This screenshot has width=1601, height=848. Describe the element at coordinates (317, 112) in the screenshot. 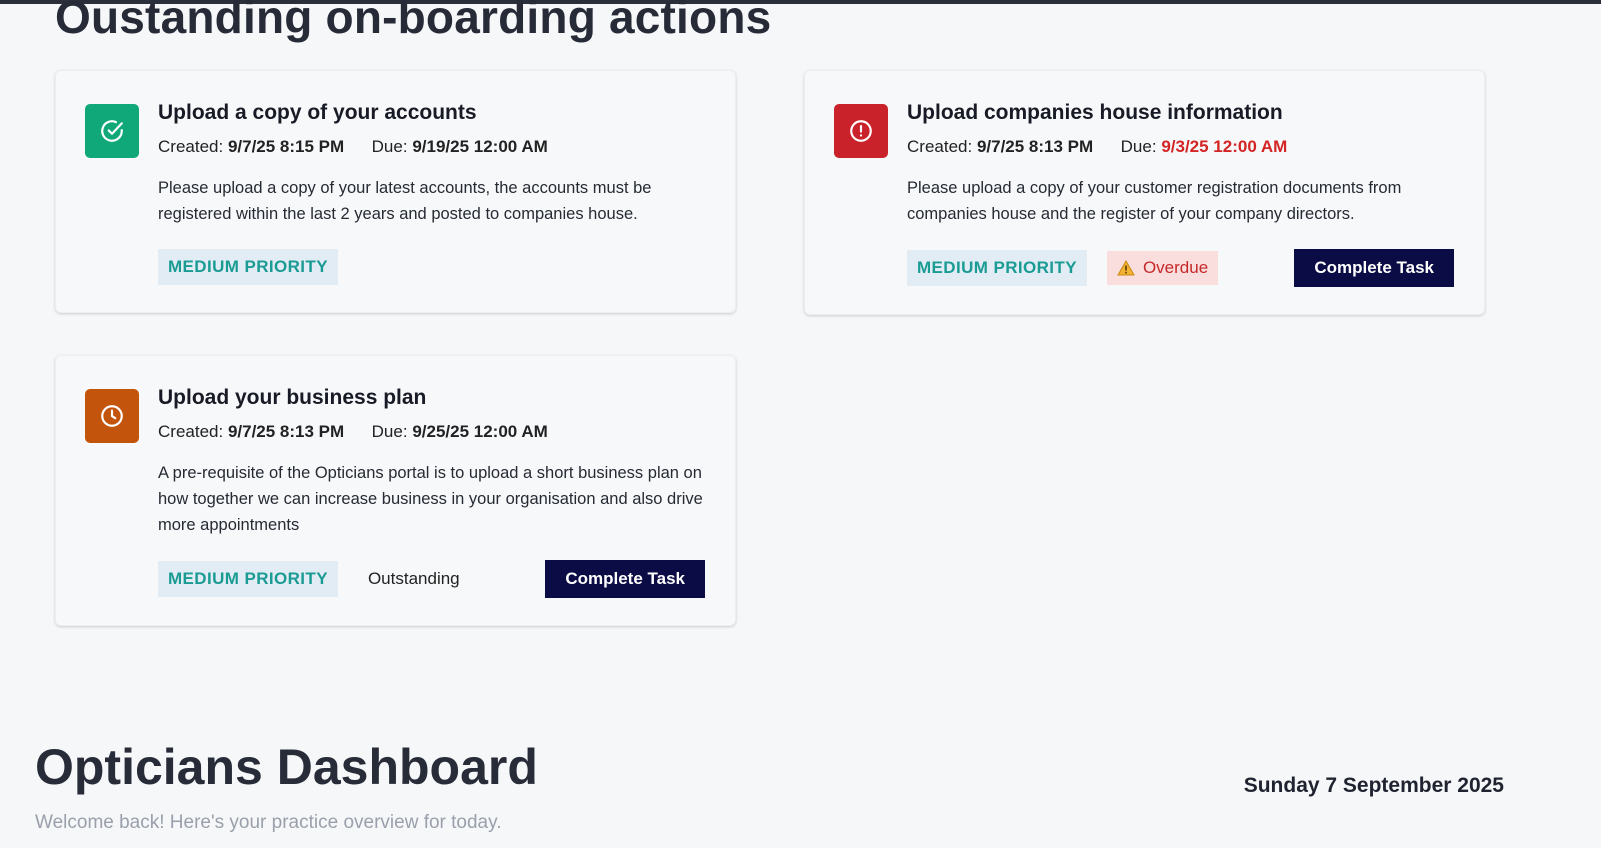

I see `task-title: Upload a copy of your accounts` at that location.